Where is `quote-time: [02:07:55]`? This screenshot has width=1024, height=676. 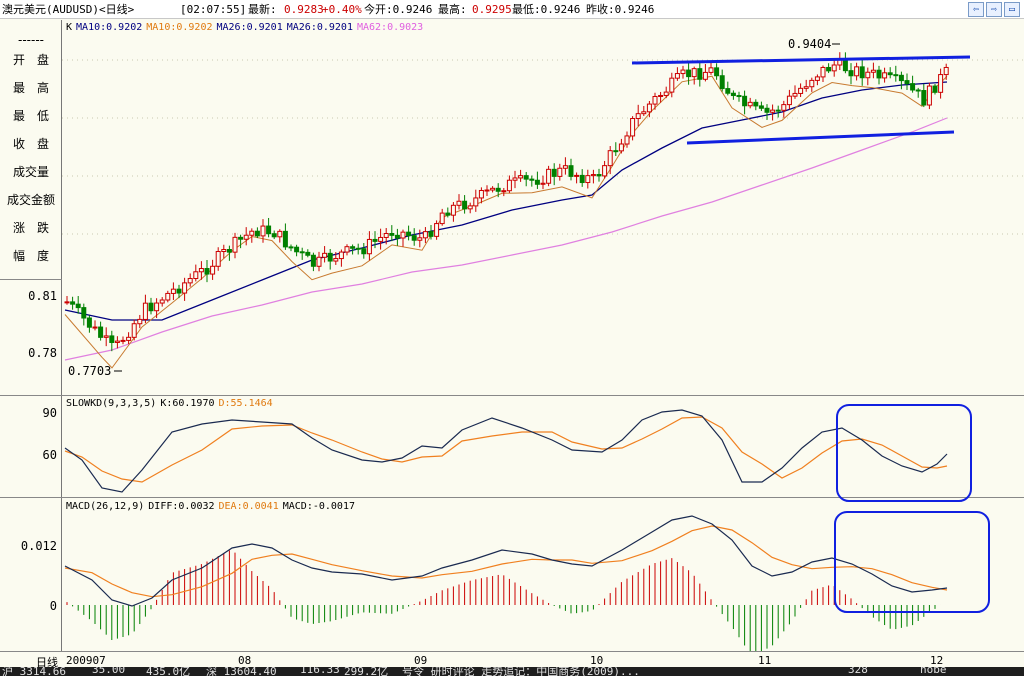 quote-time: [02:07:55] is located at coordinates (213, 9).